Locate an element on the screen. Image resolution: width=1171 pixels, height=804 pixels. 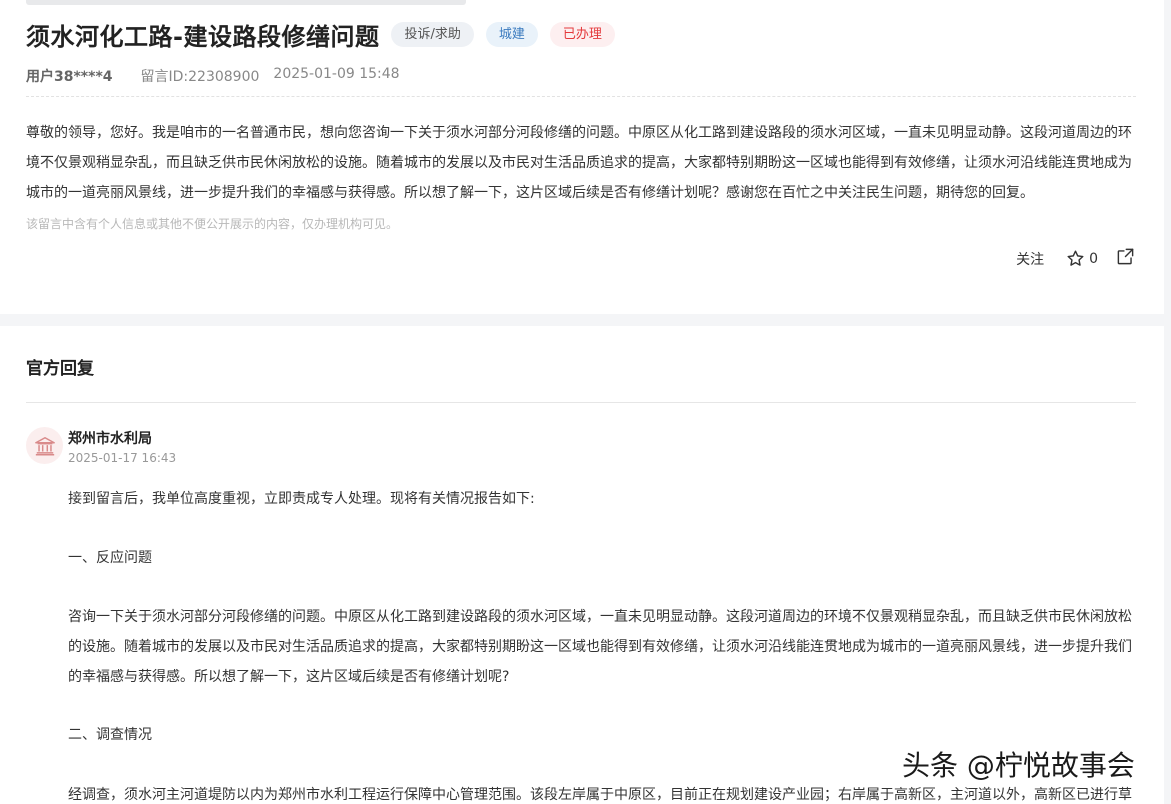
reply-section-title: 官方回复 is located at coordinates (60, 369).